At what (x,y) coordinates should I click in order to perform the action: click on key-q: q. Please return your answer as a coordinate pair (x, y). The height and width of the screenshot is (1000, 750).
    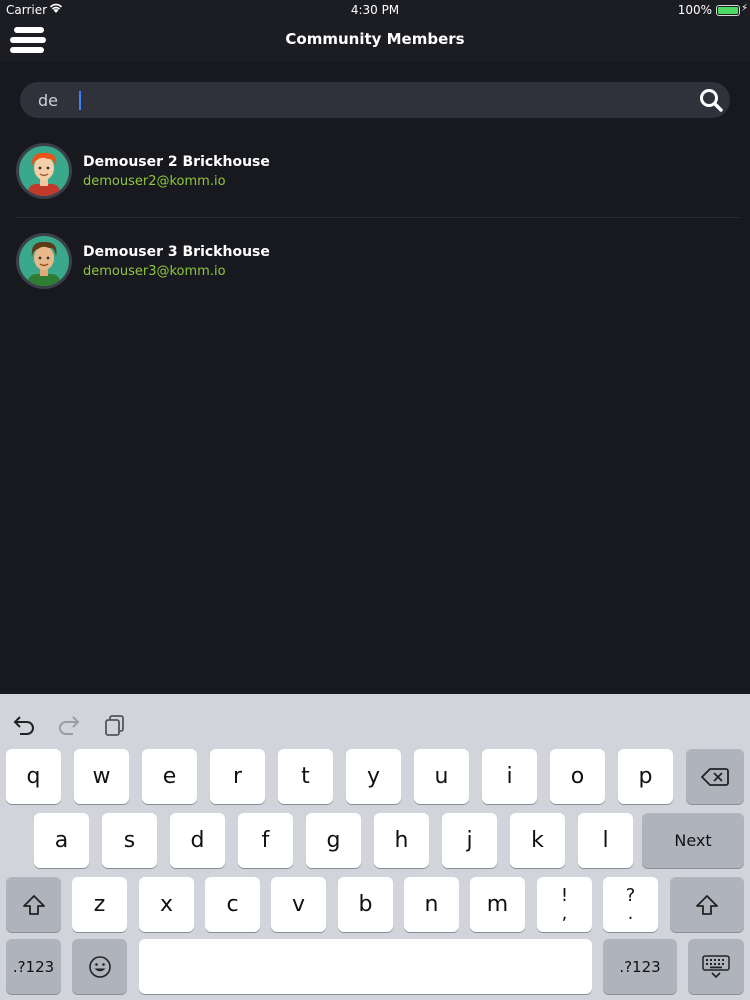
    Looking at the image, I should click on (33, 776).